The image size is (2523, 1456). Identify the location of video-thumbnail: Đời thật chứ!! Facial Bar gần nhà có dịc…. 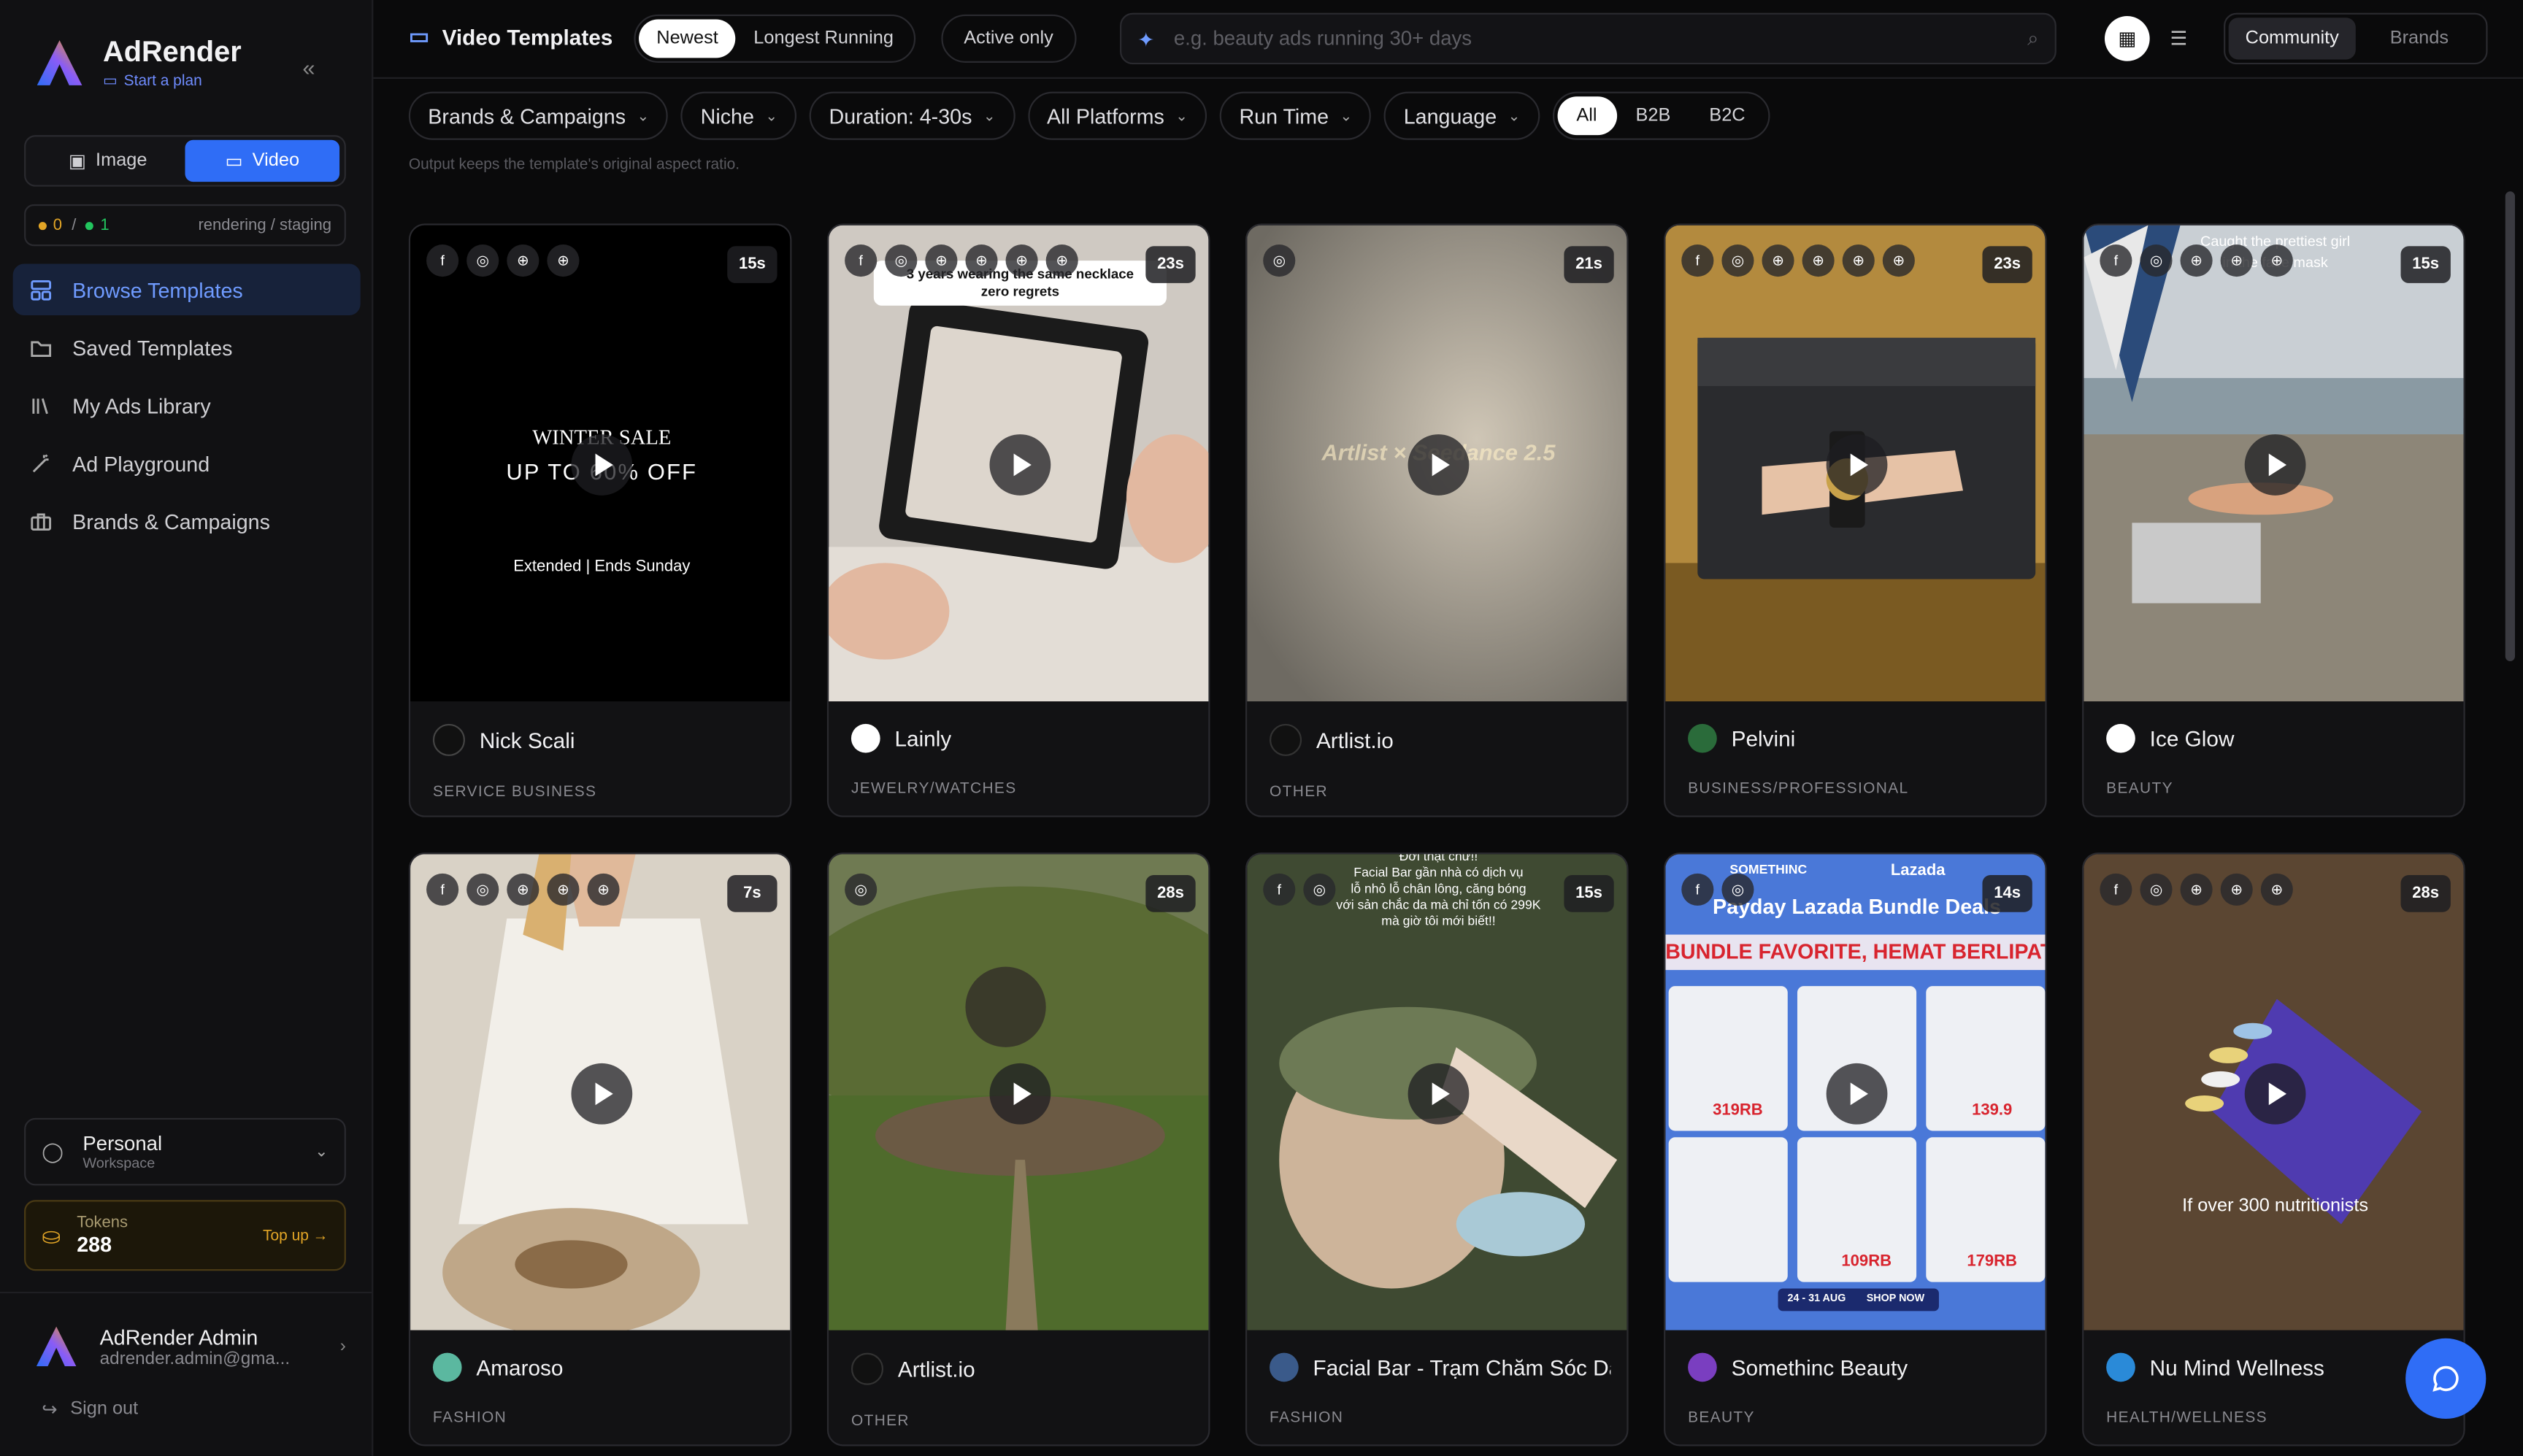
(1437, 1092).